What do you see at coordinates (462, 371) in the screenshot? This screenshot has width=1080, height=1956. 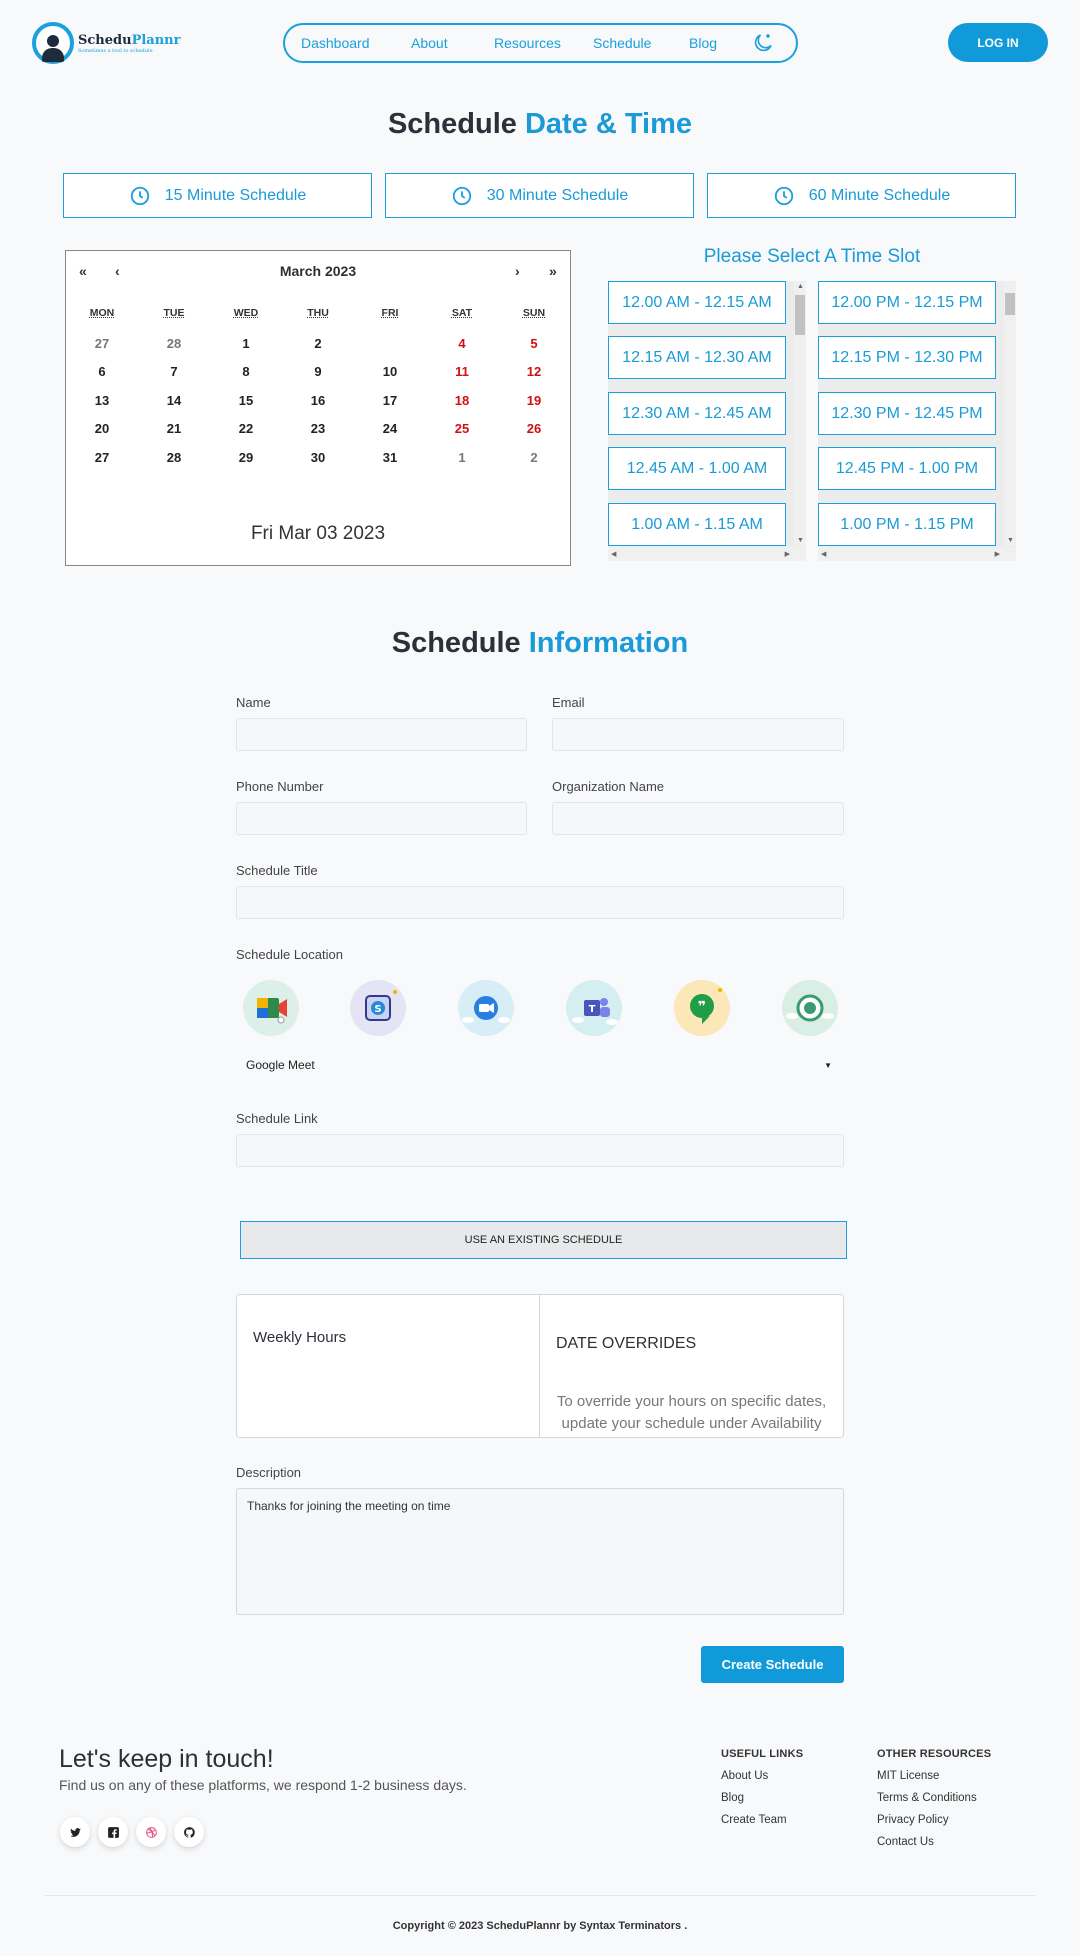 I see `calendar-day: 11` at bounding box center [462, 371].